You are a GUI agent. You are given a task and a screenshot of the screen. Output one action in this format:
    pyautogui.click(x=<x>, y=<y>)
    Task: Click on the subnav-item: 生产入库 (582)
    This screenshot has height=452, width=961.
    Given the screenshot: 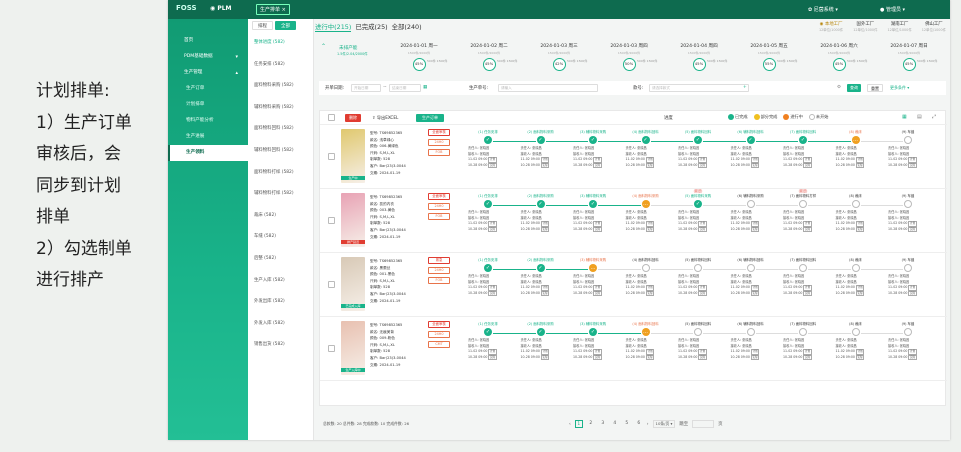 What is the action you would take?
    pyautogui.click(x=280, y=281)
    